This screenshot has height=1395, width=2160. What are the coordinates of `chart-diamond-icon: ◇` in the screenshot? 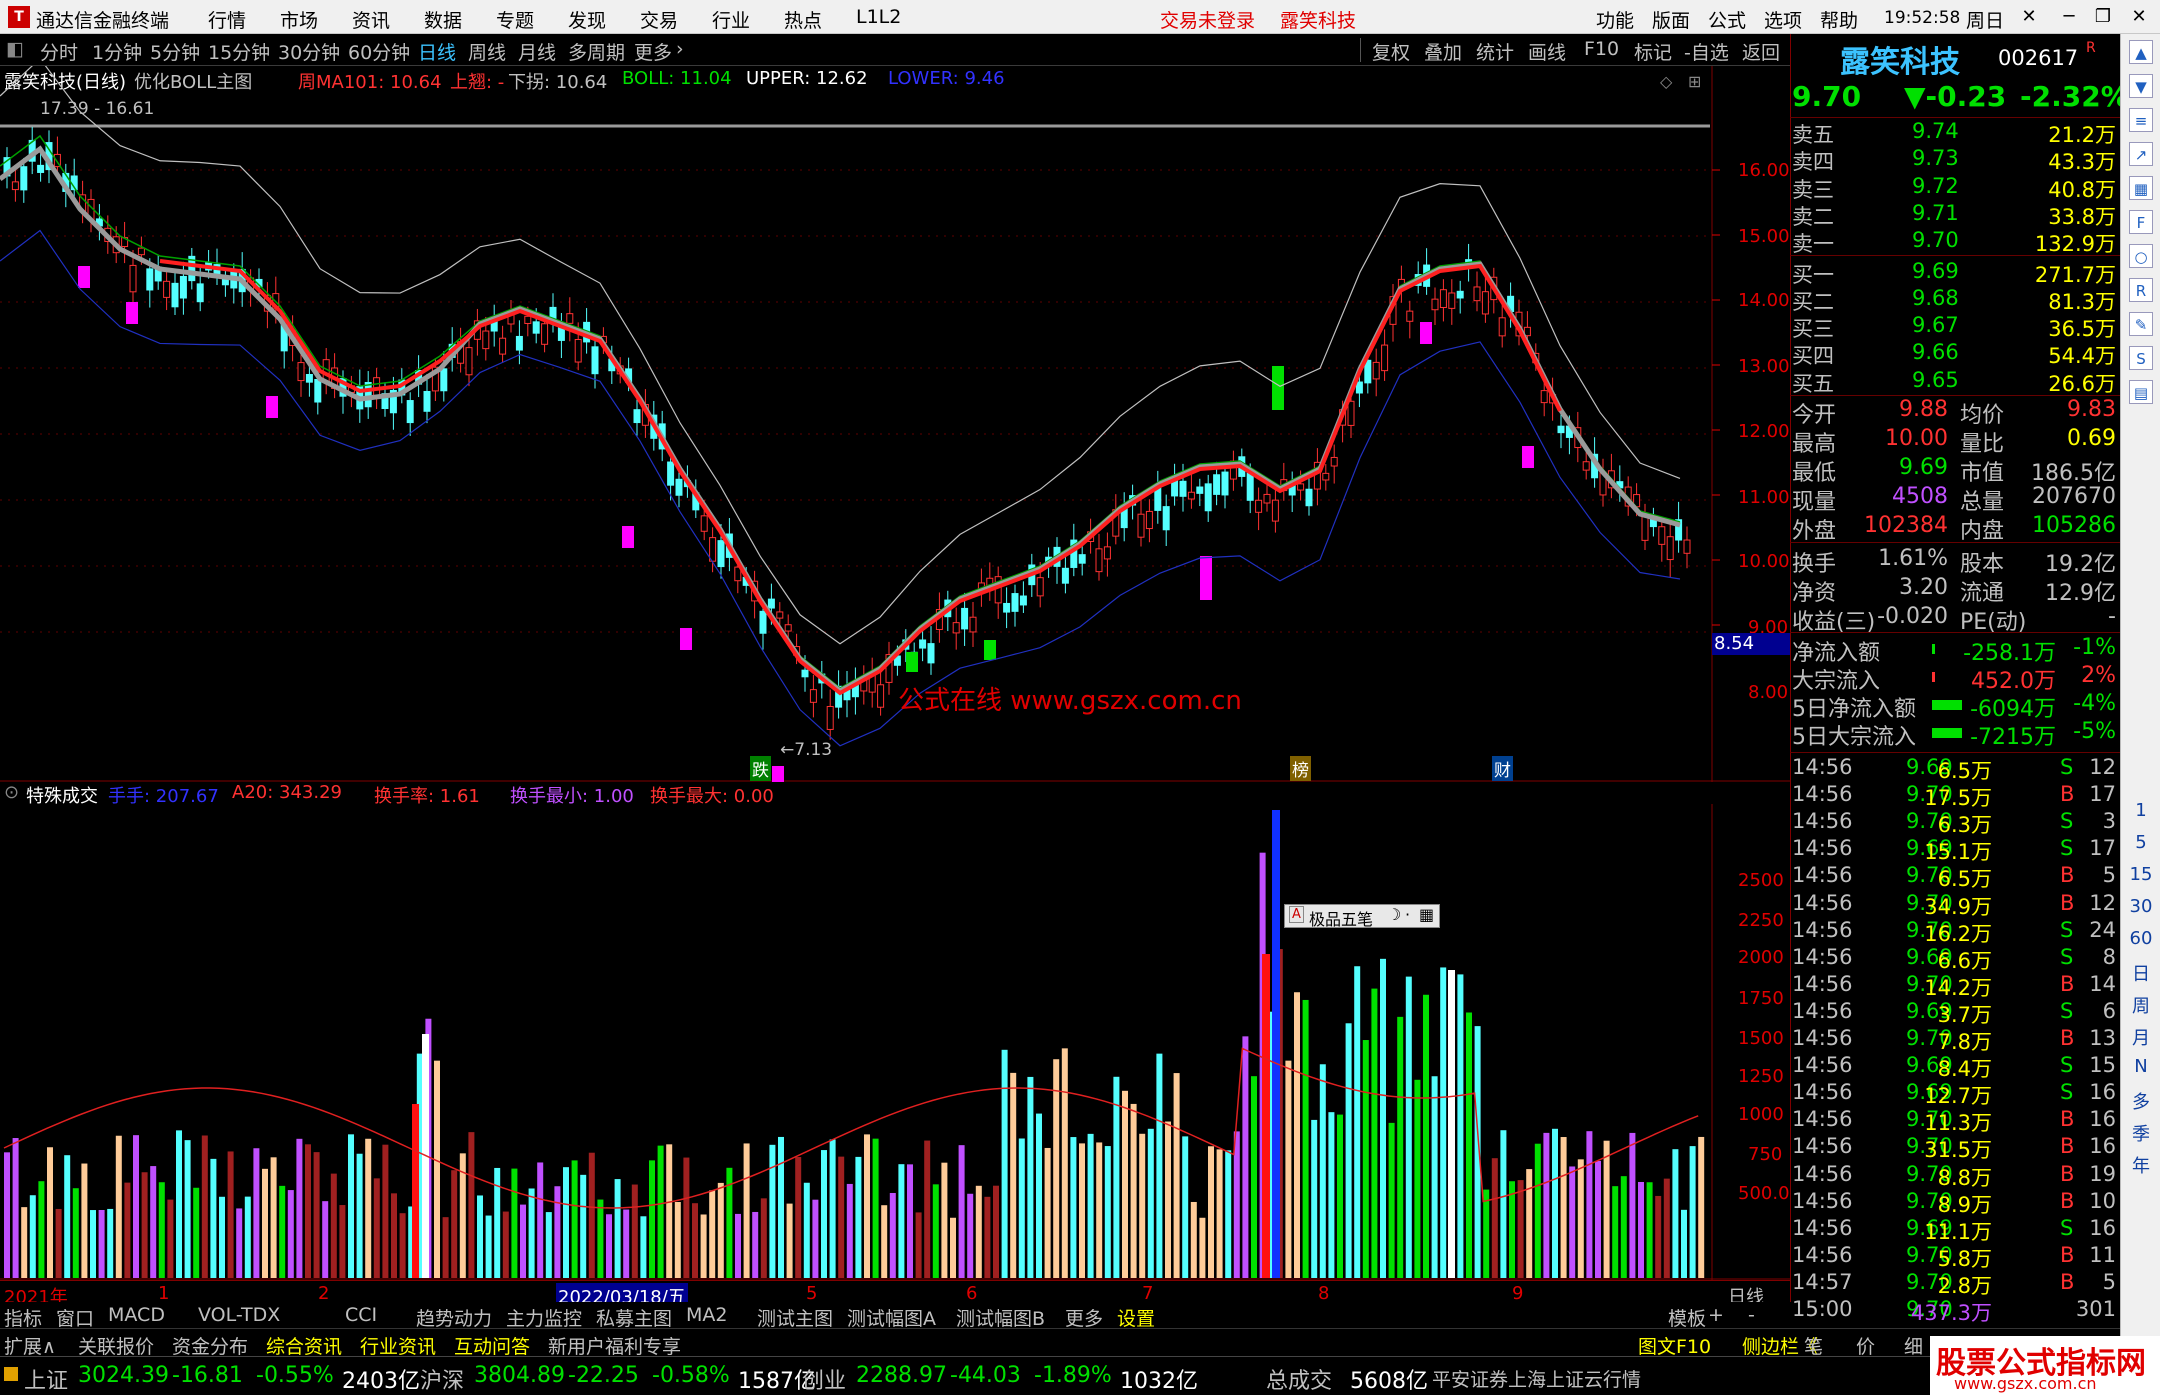 It's located at (1666, 81).